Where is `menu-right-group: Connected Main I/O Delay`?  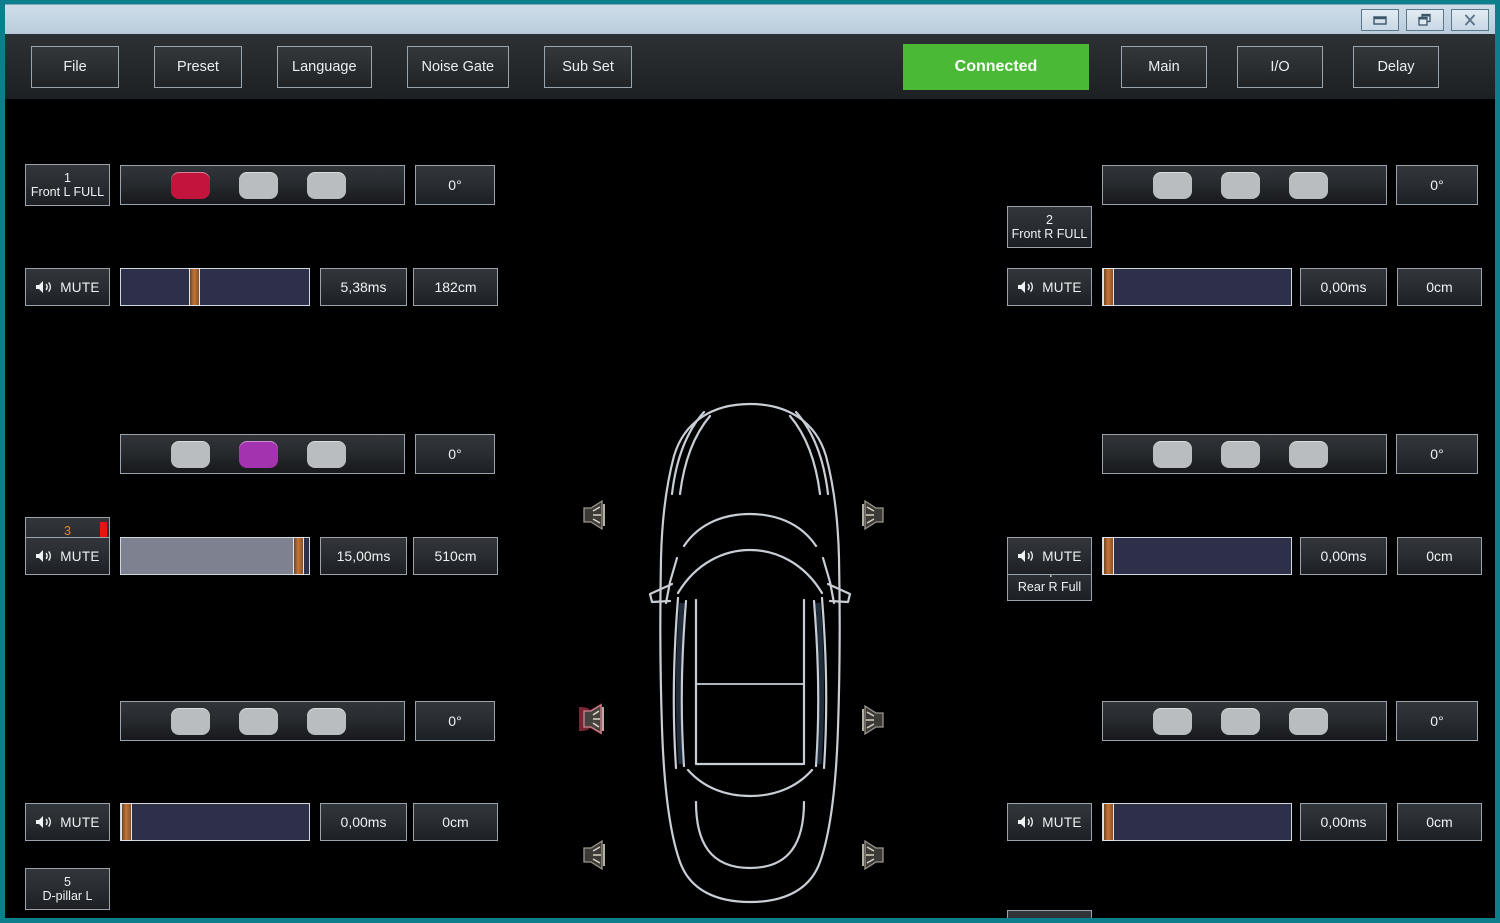
menu-right-group: Connected Main I/O Delay is located at coordinates (1186, 66).